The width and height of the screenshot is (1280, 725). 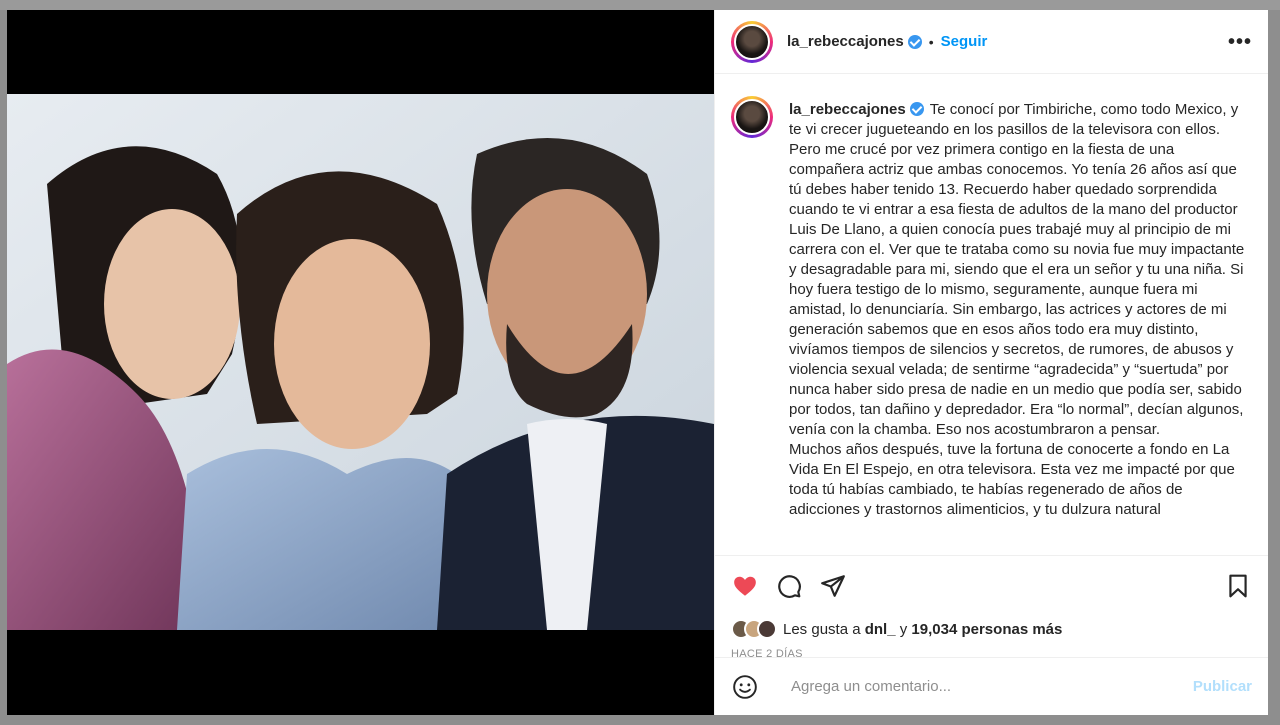 I want to click on share-icon, so click(x=833, y=586).